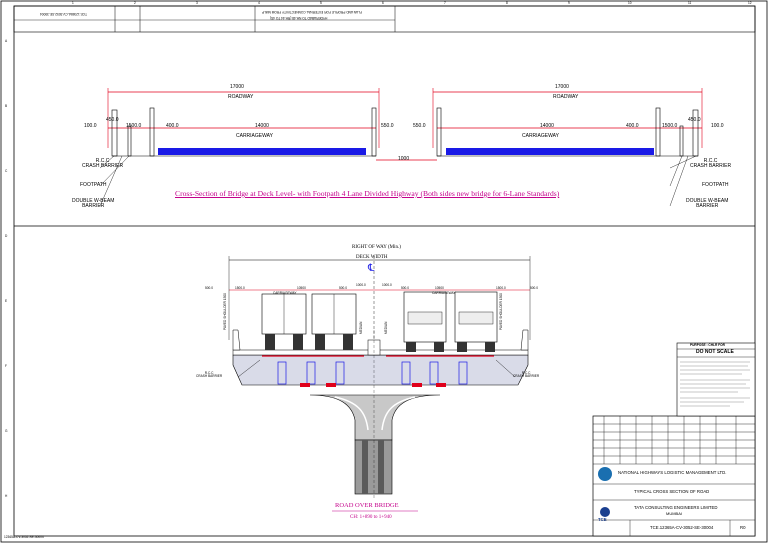 This screenshot has height=543, width=768. Describe the element at coordinates (676, 507) in the screenshot. I see `tb-consultant-1: TATA CONSULTING ENGINEERS LIMITED` at that location.